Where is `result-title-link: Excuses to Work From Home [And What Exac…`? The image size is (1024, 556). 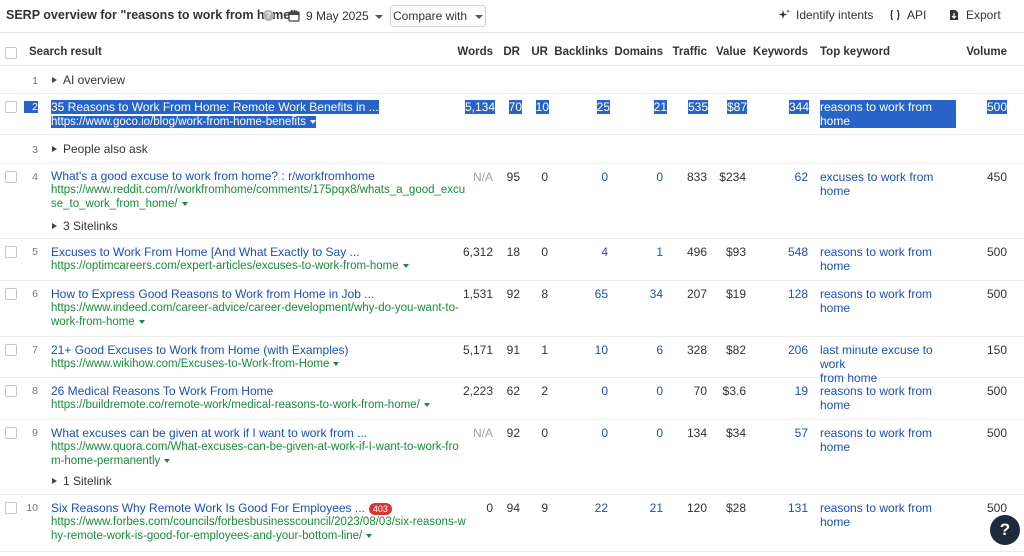
result-title-link: Excuses to Work From Home [And What Exac… is located at coordinates (230, 252).